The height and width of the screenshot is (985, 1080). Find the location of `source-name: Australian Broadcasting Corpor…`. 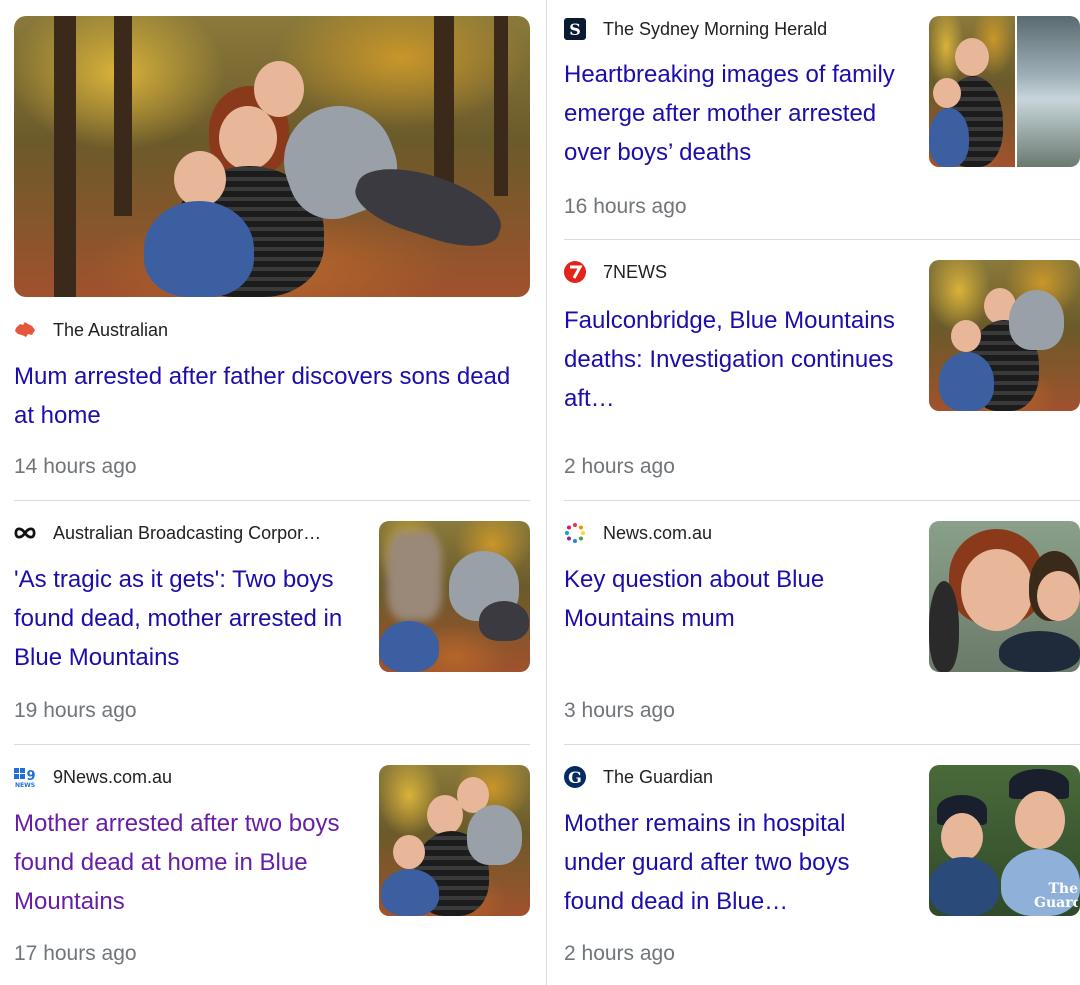

source-name: Australian Broadcasting Corpor… is located at coordinates (187, 532).